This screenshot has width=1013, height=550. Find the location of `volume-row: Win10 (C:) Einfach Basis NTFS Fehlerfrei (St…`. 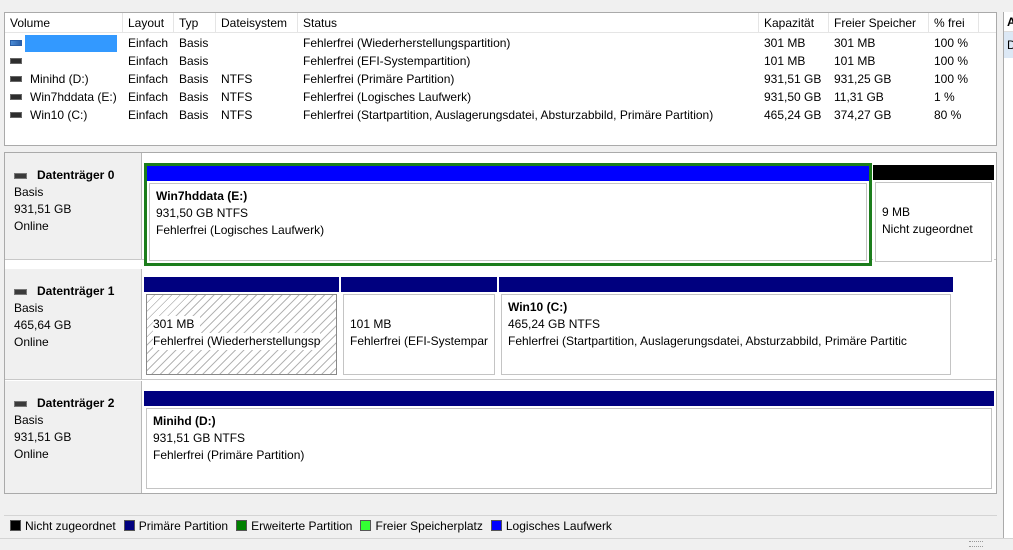

volume-row: Win10 (C:) Einfach Basis NTFS Fehlerfrei (St… is located at coordinates (500, 115).